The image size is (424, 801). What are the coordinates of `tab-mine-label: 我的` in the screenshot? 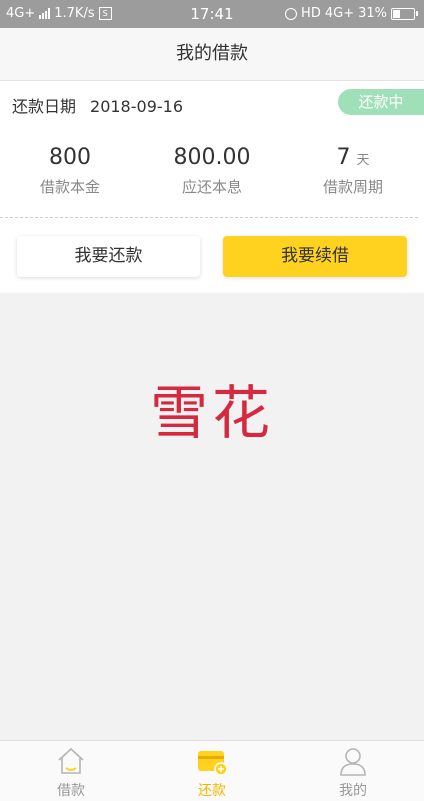 It's located at (353, 791).